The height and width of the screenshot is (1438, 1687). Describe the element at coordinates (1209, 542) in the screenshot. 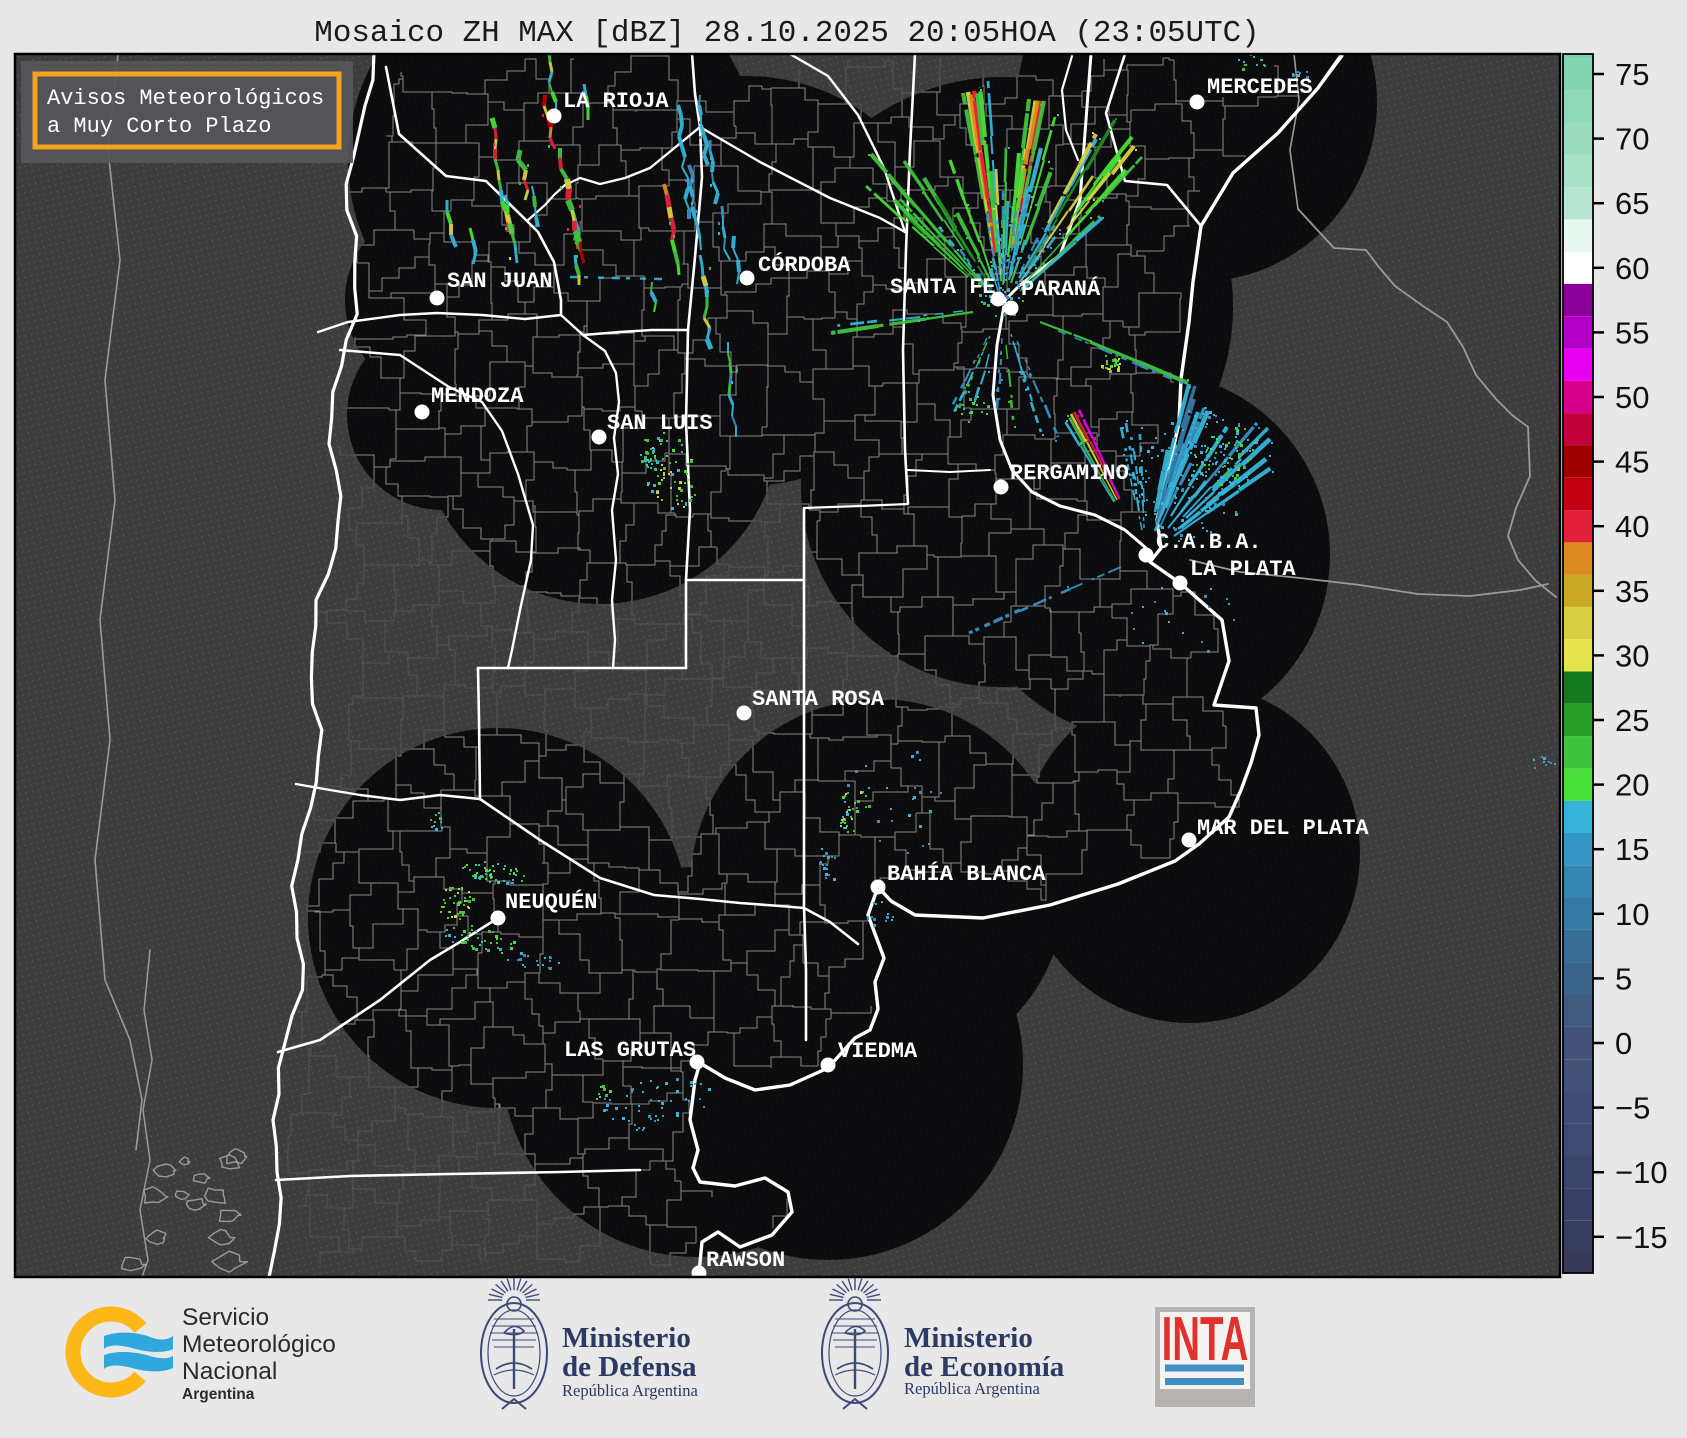

I see `svg-text: C.A.B.A.` at that location.